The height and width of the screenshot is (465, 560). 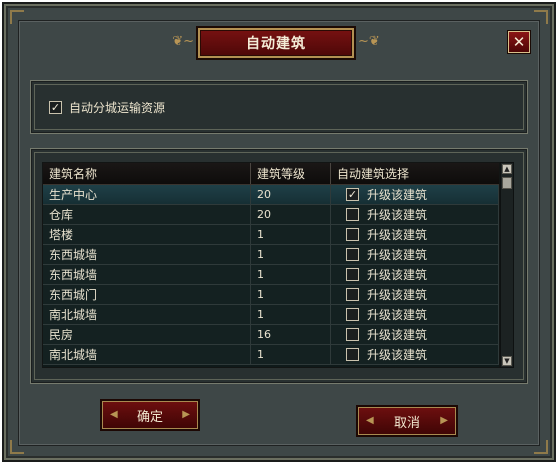 What do you see at coordinates (507, 183) in the screenshot?
I see `scroll-thumb` at bounding box center [507, 183].